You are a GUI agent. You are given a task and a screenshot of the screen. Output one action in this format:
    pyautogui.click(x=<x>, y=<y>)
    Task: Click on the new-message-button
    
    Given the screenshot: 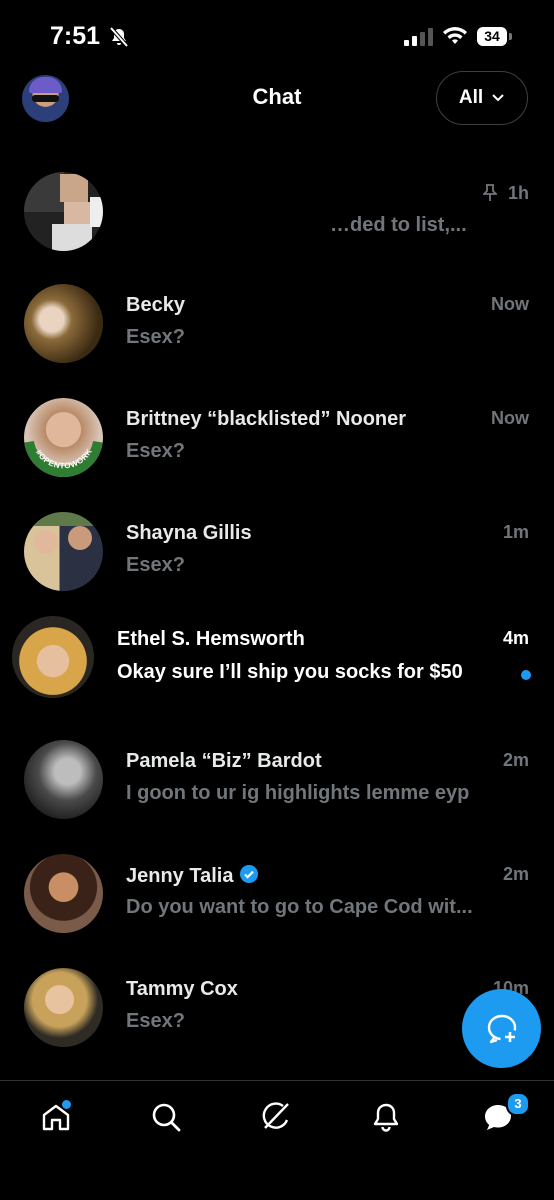 What is the action you would take?
    pyautogui.click(x=501, y=1028)
    